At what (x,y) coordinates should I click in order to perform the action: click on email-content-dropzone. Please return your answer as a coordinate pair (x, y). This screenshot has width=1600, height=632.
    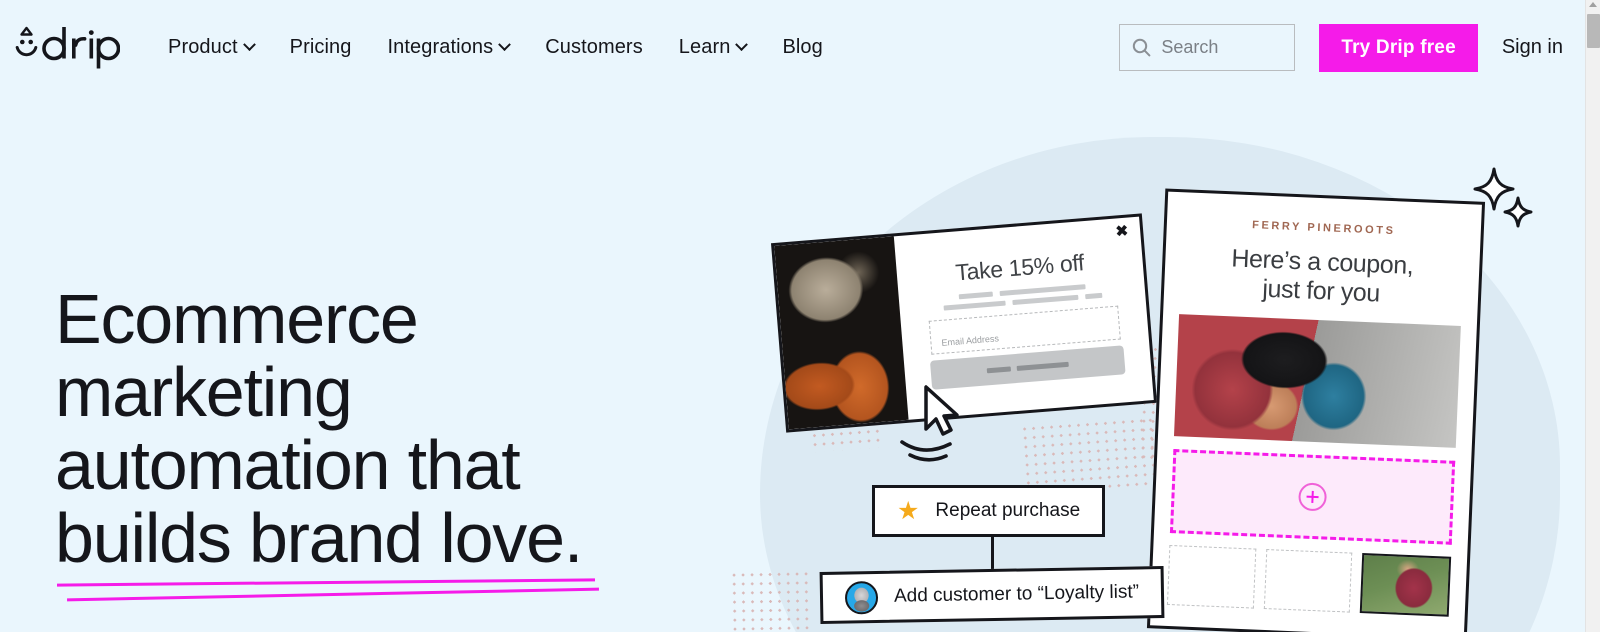
    Looking at the image, I should click on (1312, 497).